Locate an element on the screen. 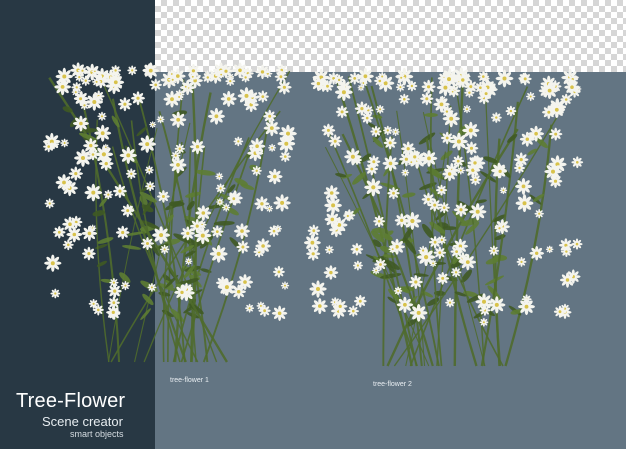  brand-tagline: smart objects is located at coordinates (97, 434).